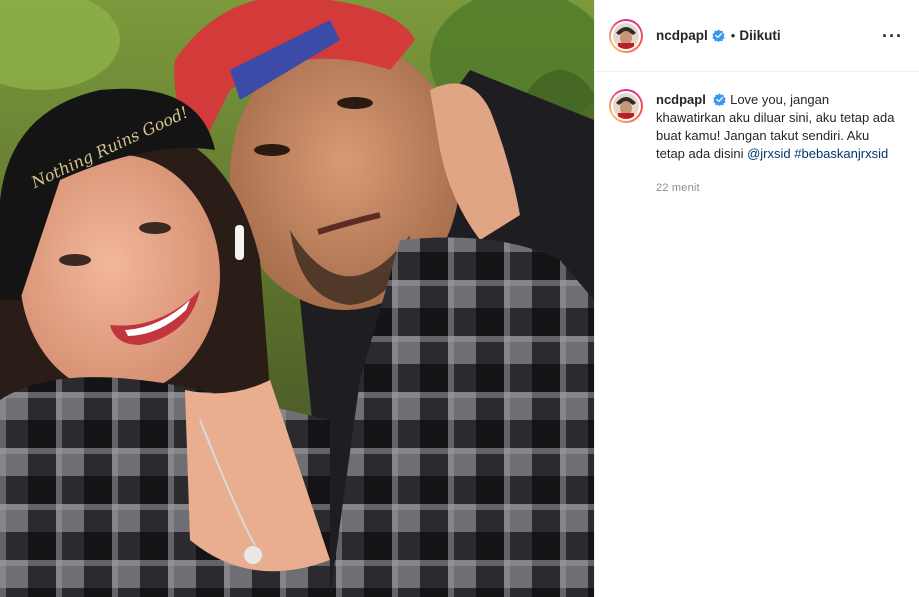 The height and width of the screenshot is (597, 919). I want to click on caption-avatar, so click(626, 106).